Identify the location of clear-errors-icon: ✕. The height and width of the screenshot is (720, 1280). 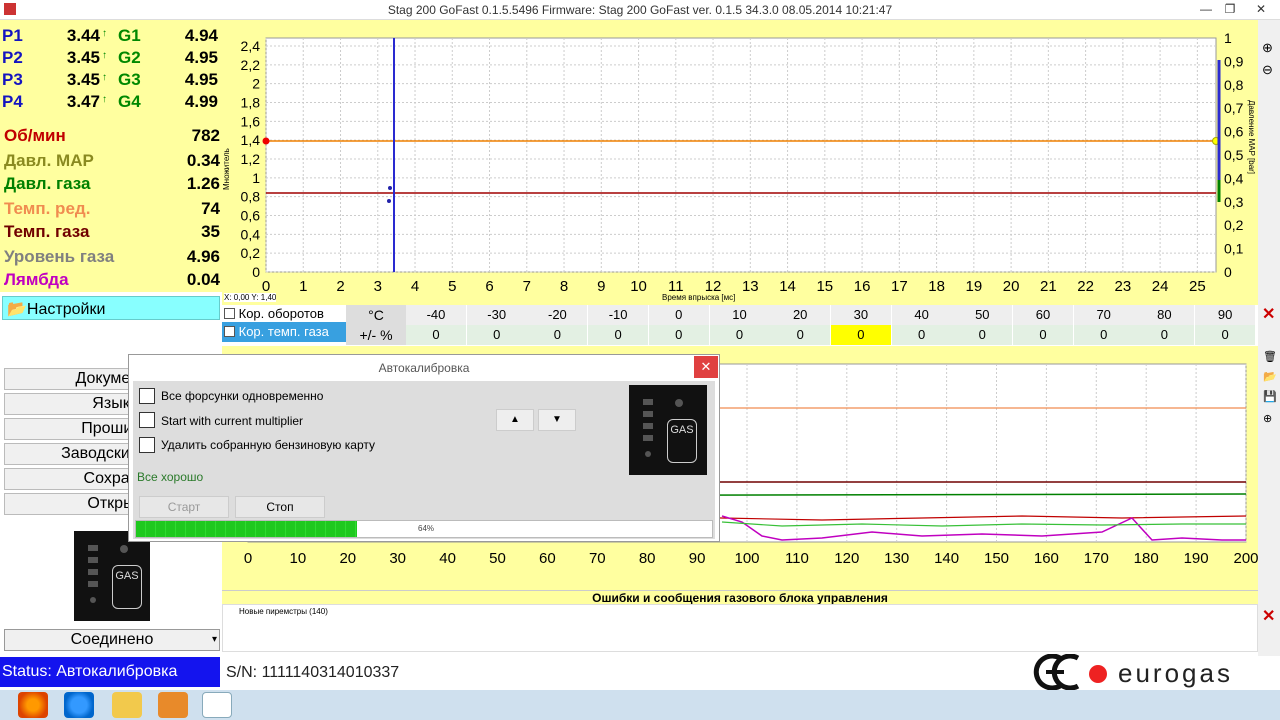
(1268, 616).